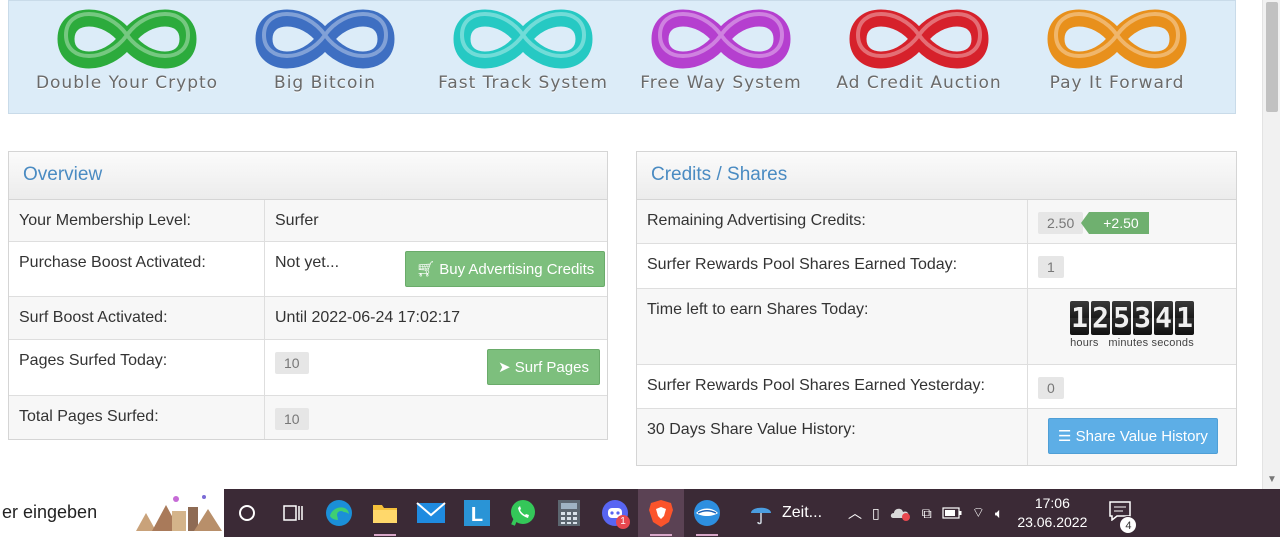  I want to click on notification-center-icon: 4, so click(1123, 517).